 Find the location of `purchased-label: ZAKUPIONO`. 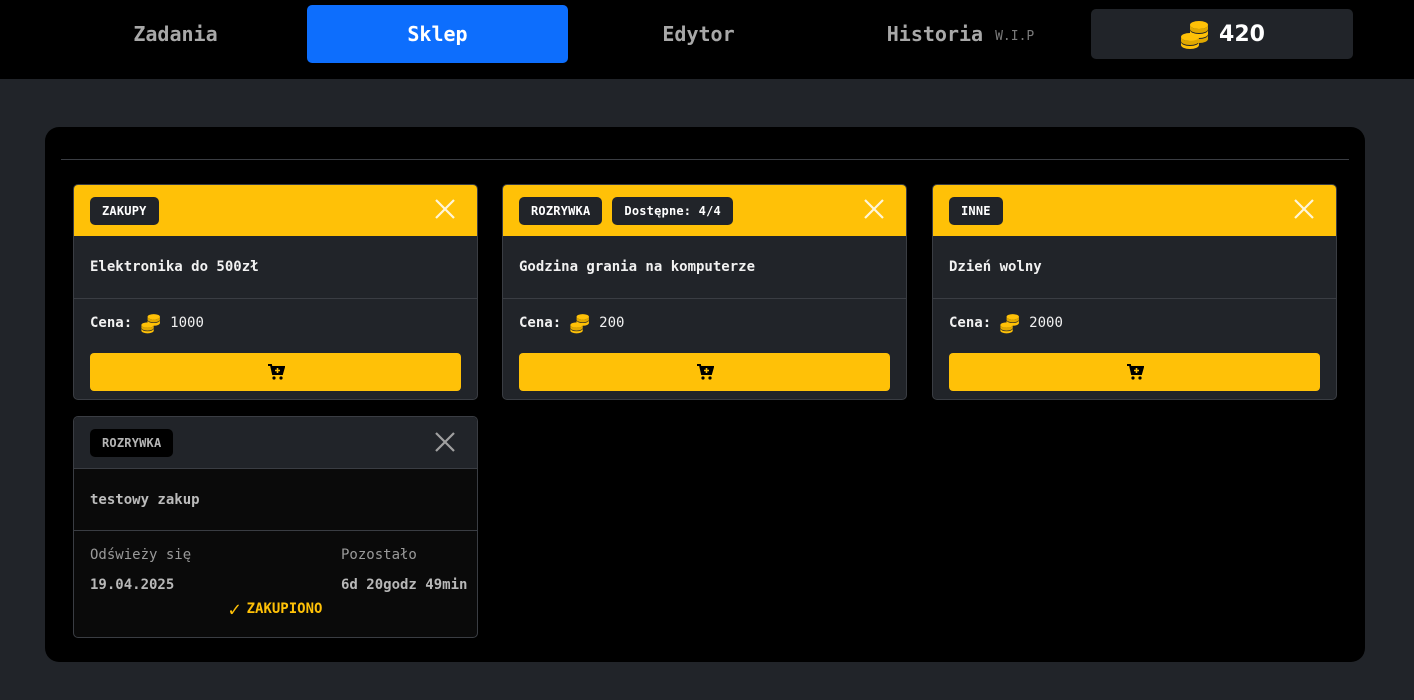

purchased-label: ZAKUPIONO is located at coordinates (284, 609).